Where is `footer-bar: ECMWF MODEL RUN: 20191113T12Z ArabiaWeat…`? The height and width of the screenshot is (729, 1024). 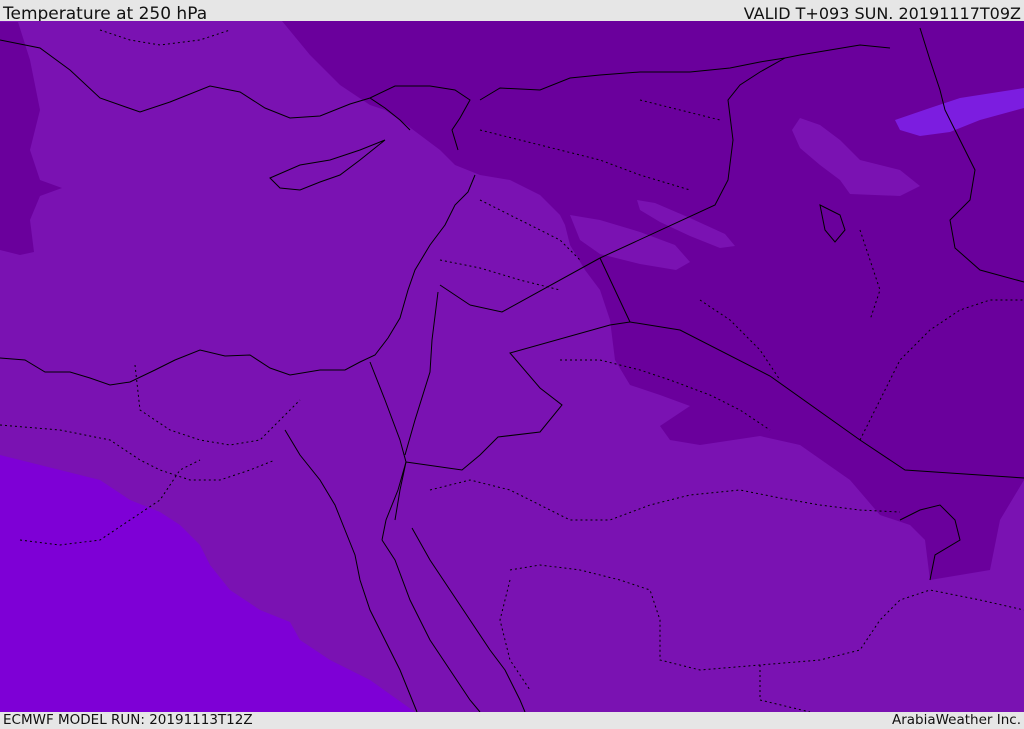 footer-bar: ECMWF MODEL RUN: 20191113T12Z ArabiaWeat… is located at coordinates (512, 720).